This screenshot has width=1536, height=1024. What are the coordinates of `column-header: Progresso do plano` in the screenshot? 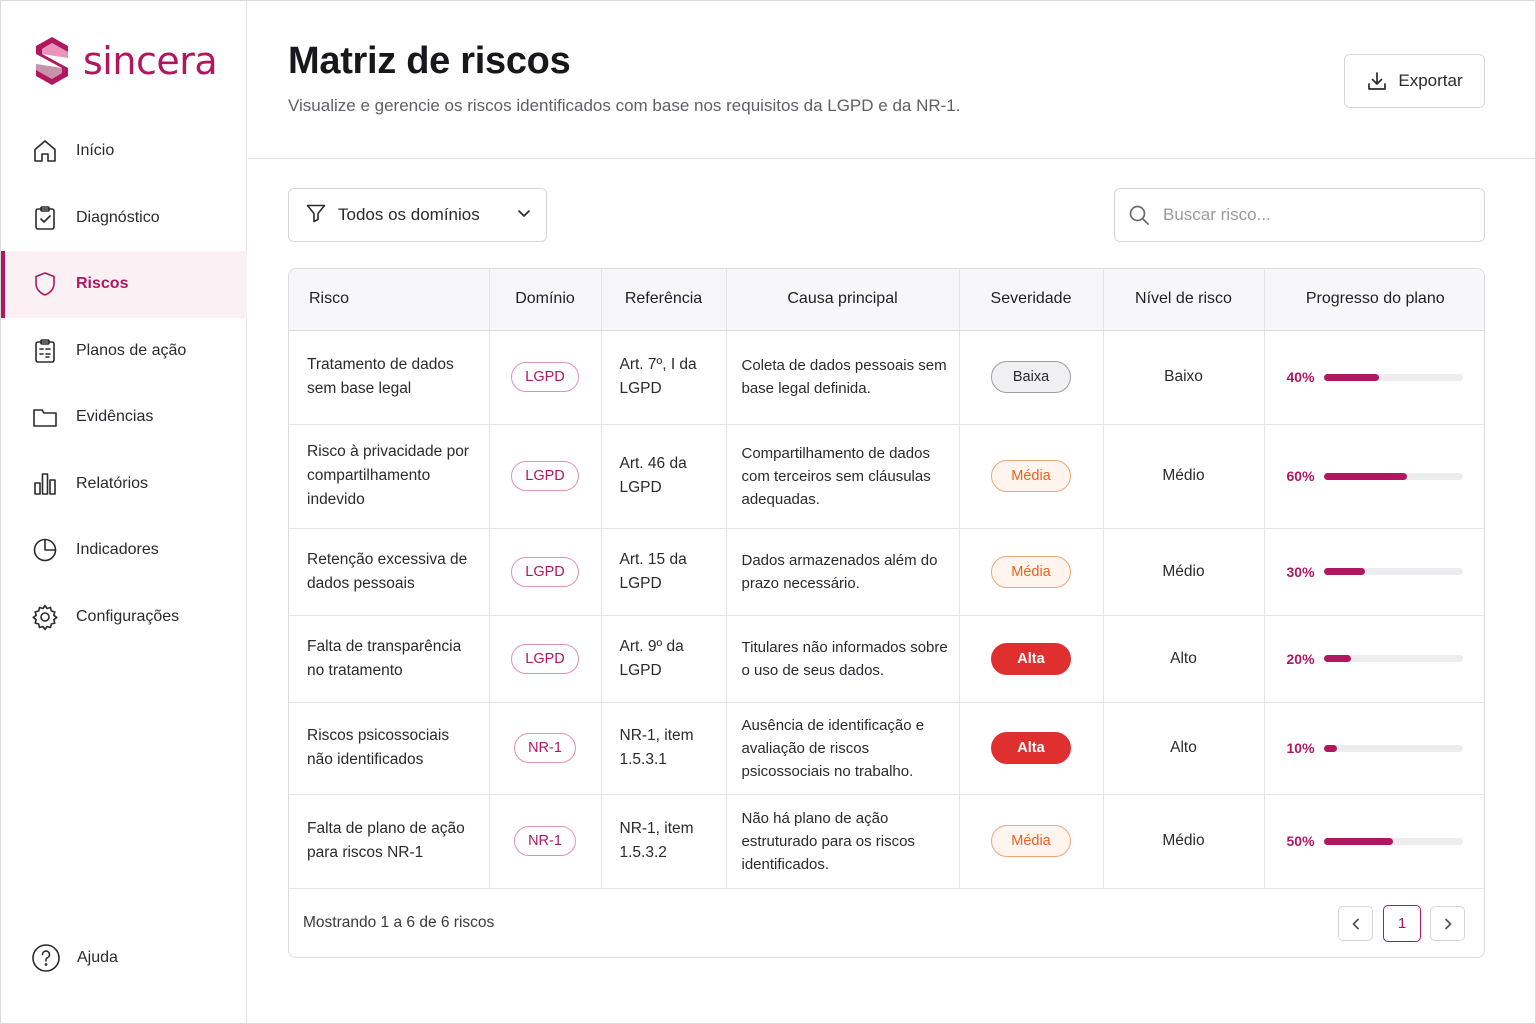 It's located at (1374, 300).